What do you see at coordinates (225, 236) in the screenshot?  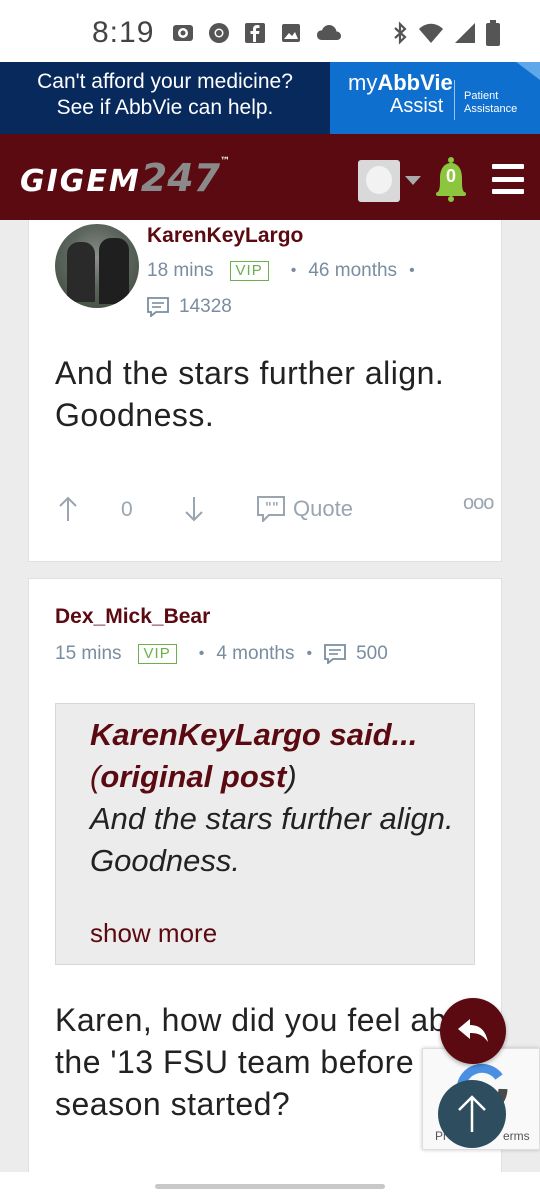 I see `poster-username: KarenKeyLargo` at bounding box center [225, 236].